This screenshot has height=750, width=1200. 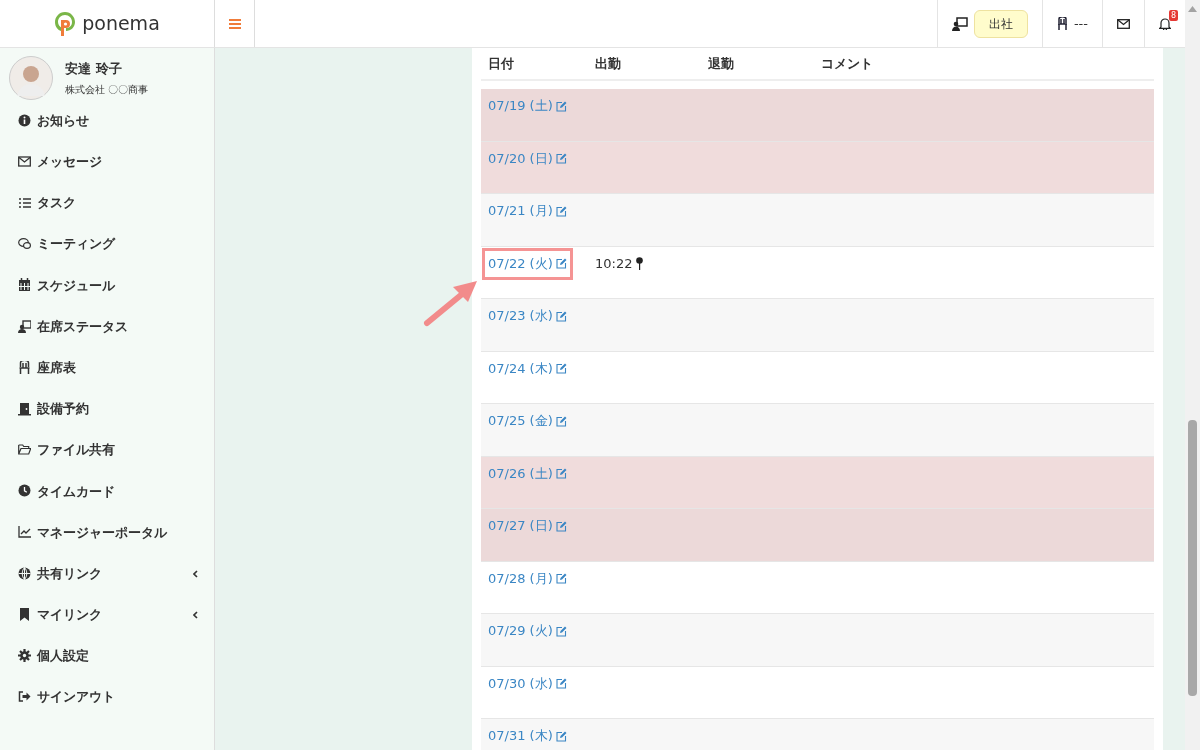 What do you see at coordinates (1165, 23) in the screenshot?
I see `bell-icon` at bounding box center [1165, 23].